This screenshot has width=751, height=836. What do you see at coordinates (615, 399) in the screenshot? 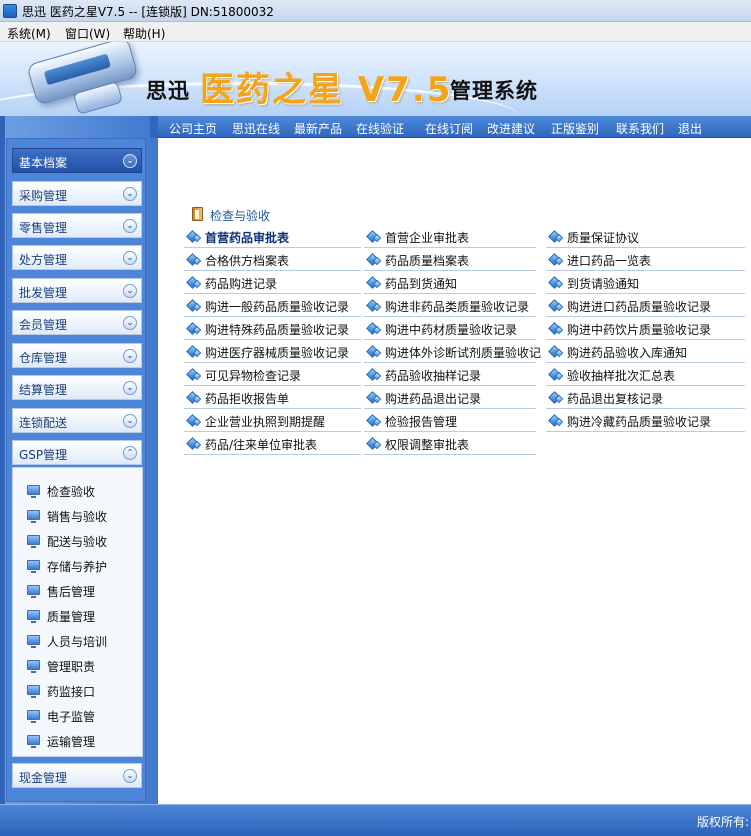
I see `form-link-label: 药品退出复核记录` at bounding box center [615, 399].